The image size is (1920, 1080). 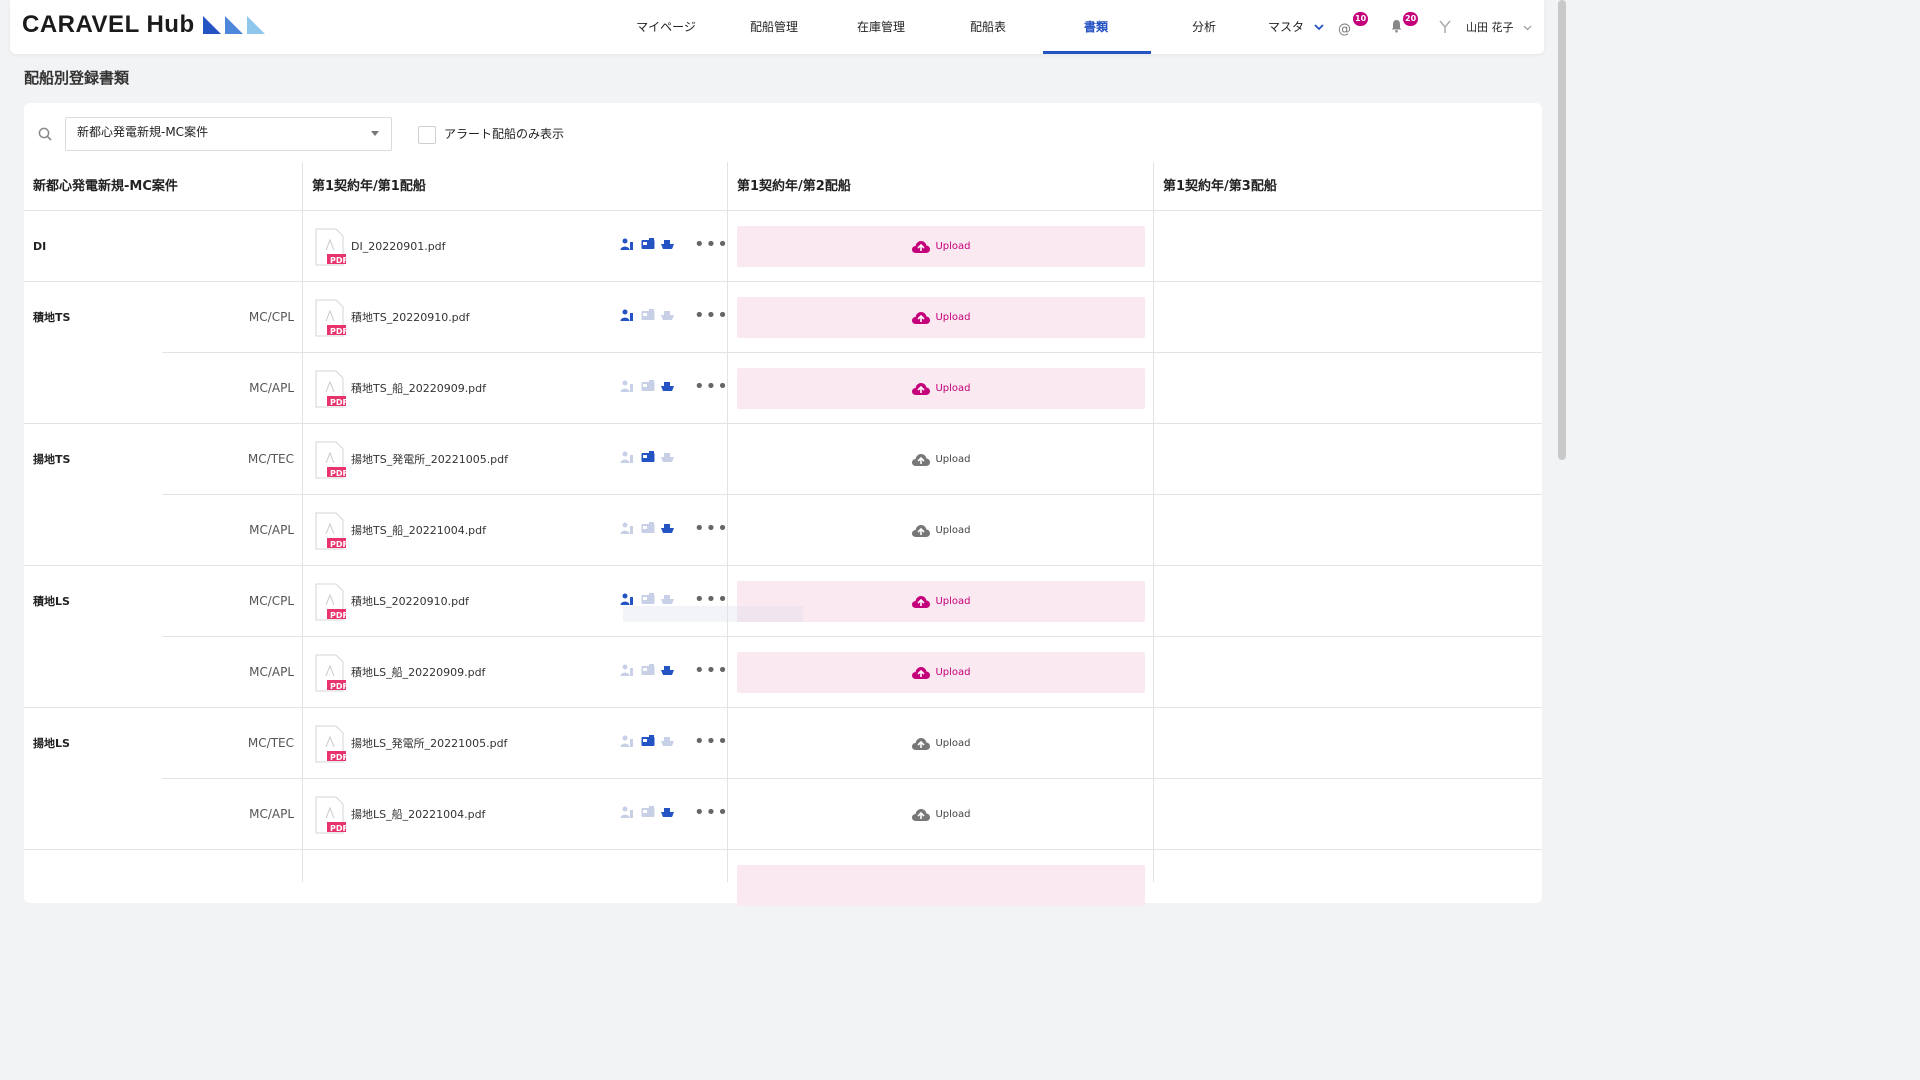 I want to click on row-subcategory, so click(x=159, y=246).